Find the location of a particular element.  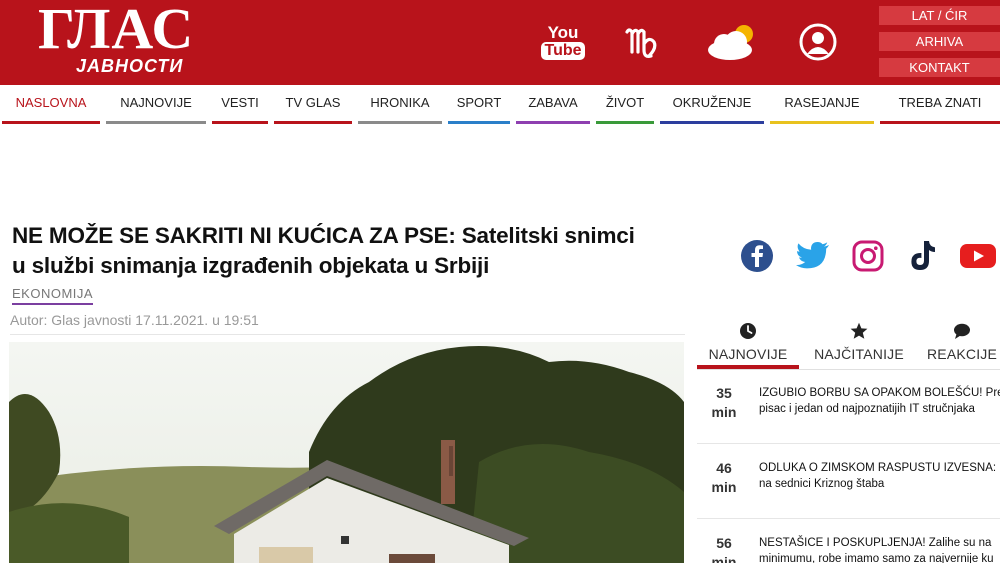

nav-item-zabava: ZABAVA is located at coordinates (553, 104).